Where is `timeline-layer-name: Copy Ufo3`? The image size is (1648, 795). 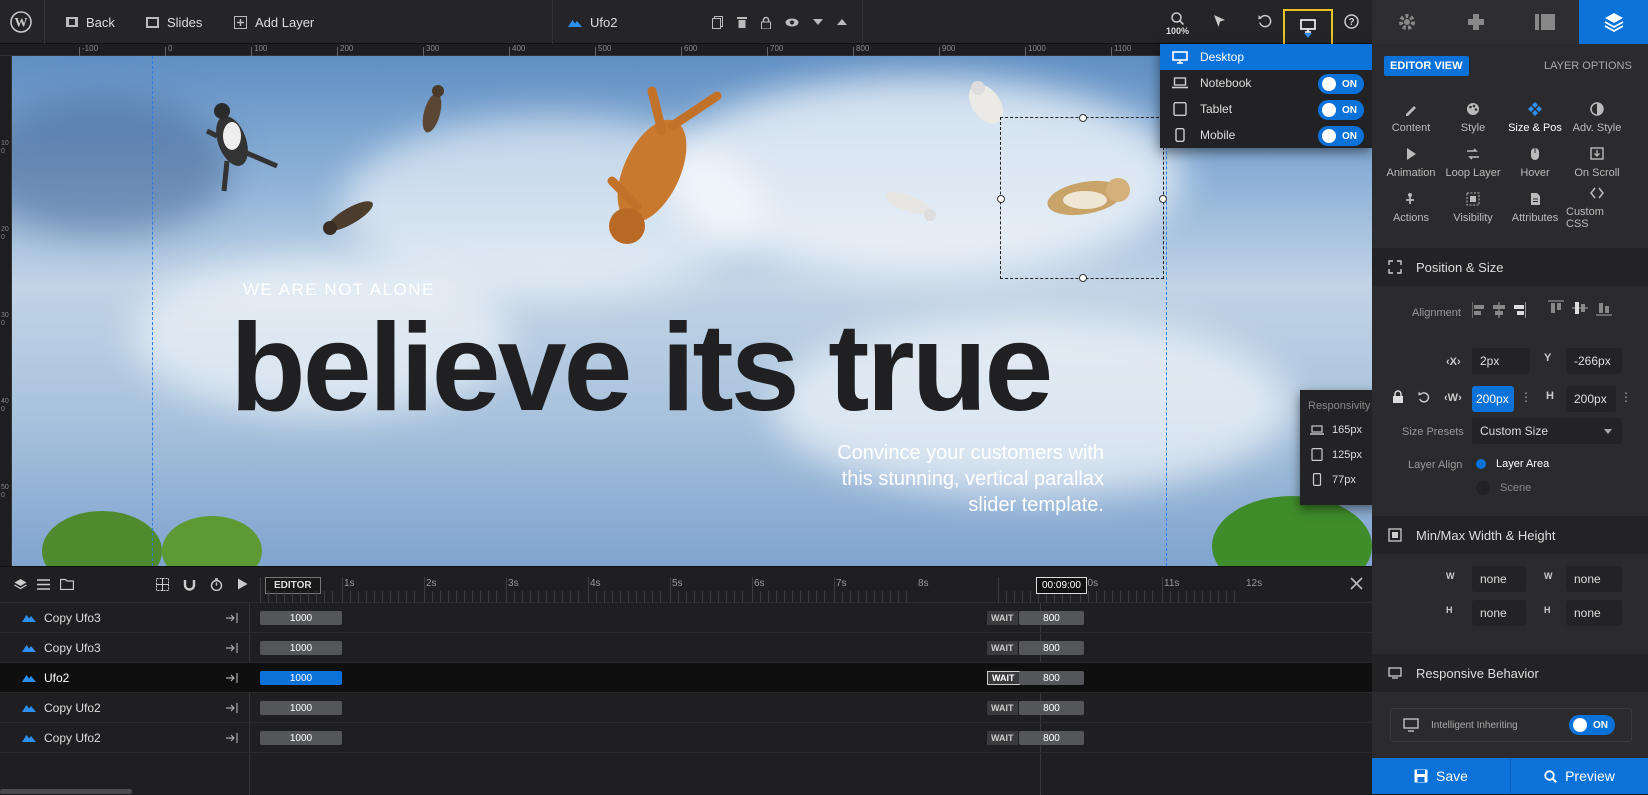
timeline-layer-name: Copy Ufo3 is located at coordinates (61, 648).